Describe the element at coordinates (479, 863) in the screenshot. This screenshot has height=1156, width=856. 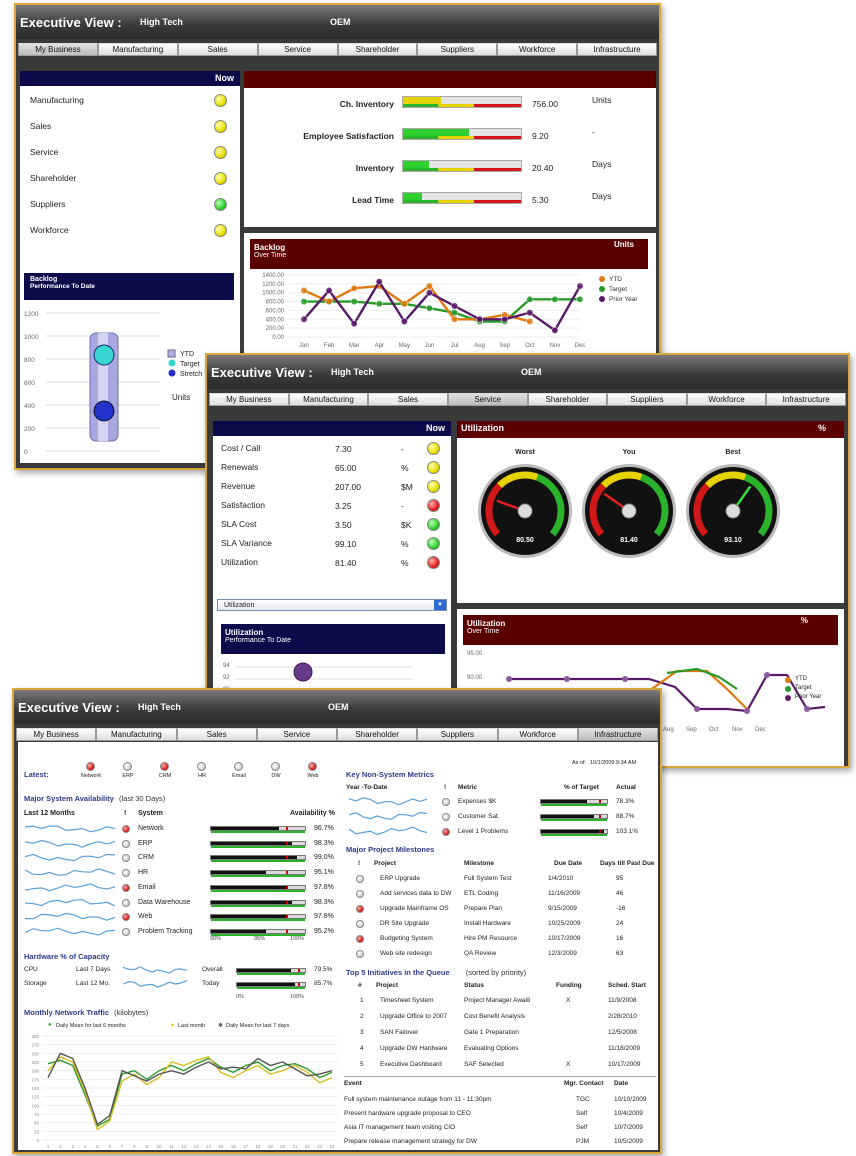
I see `mpm-col-header: Milestone` at that location.